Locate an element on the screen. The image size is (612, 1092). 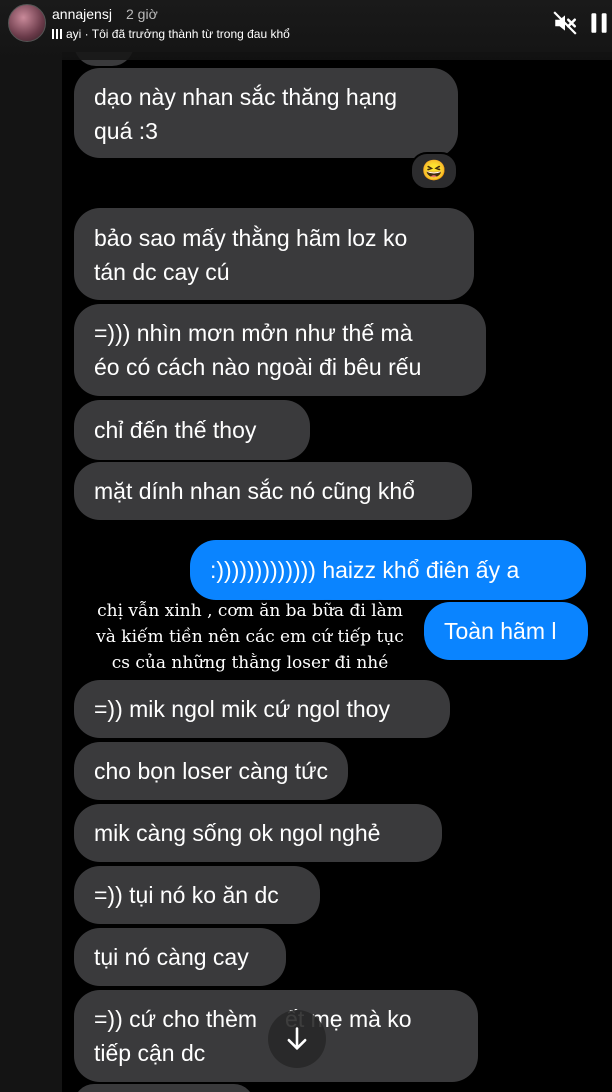
arrow-down-icon is located at coordinates (297, 1038).